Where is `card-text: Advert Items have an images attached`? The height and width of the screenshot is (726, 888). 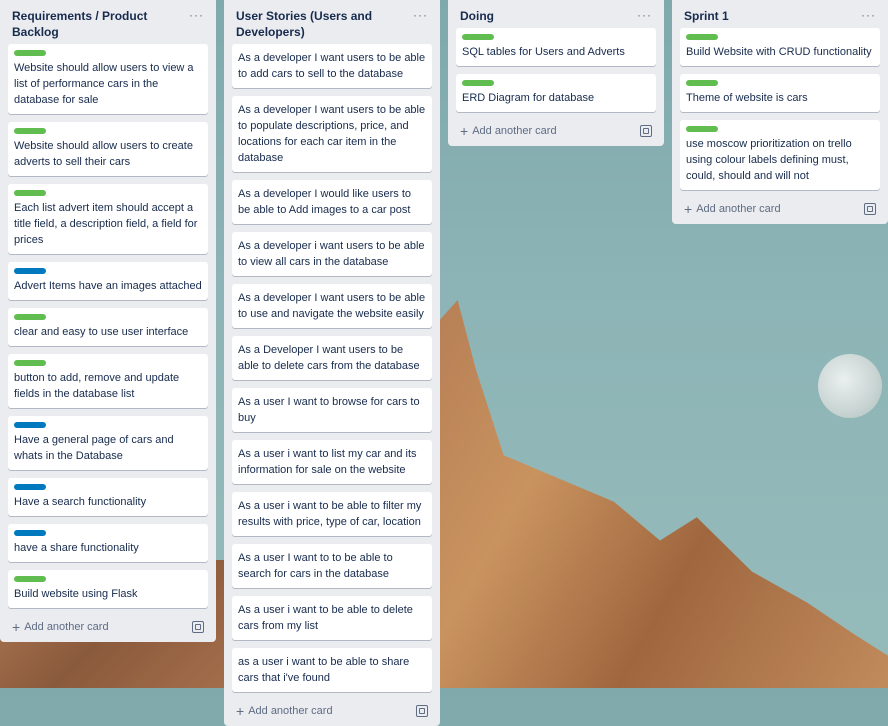
card-text: Advert Items have an images attached is located at coordinates (108, 286).